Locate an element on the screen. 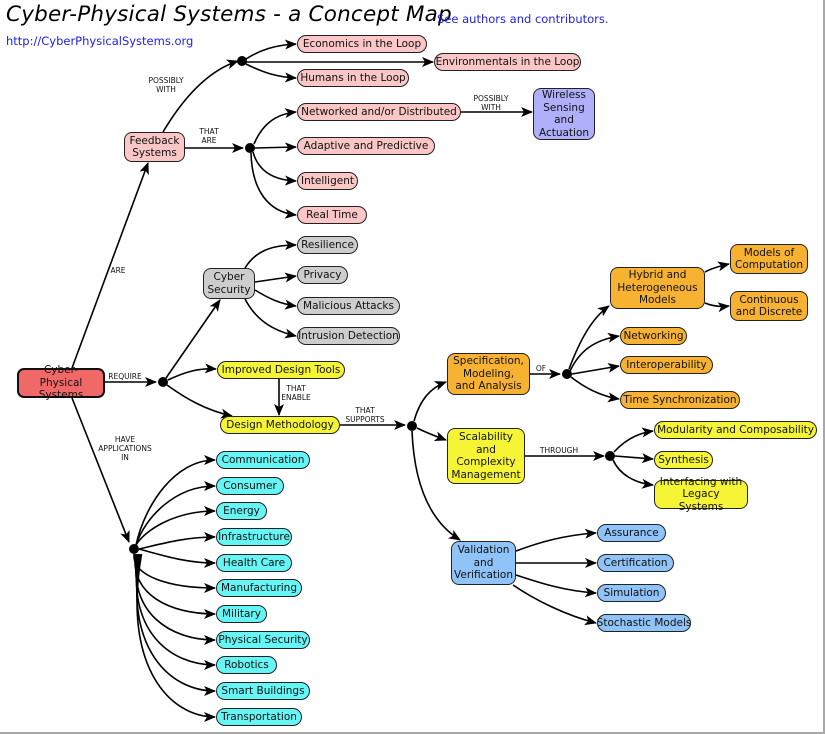  edge-hub-timesync is located at coordinates (595, 389).